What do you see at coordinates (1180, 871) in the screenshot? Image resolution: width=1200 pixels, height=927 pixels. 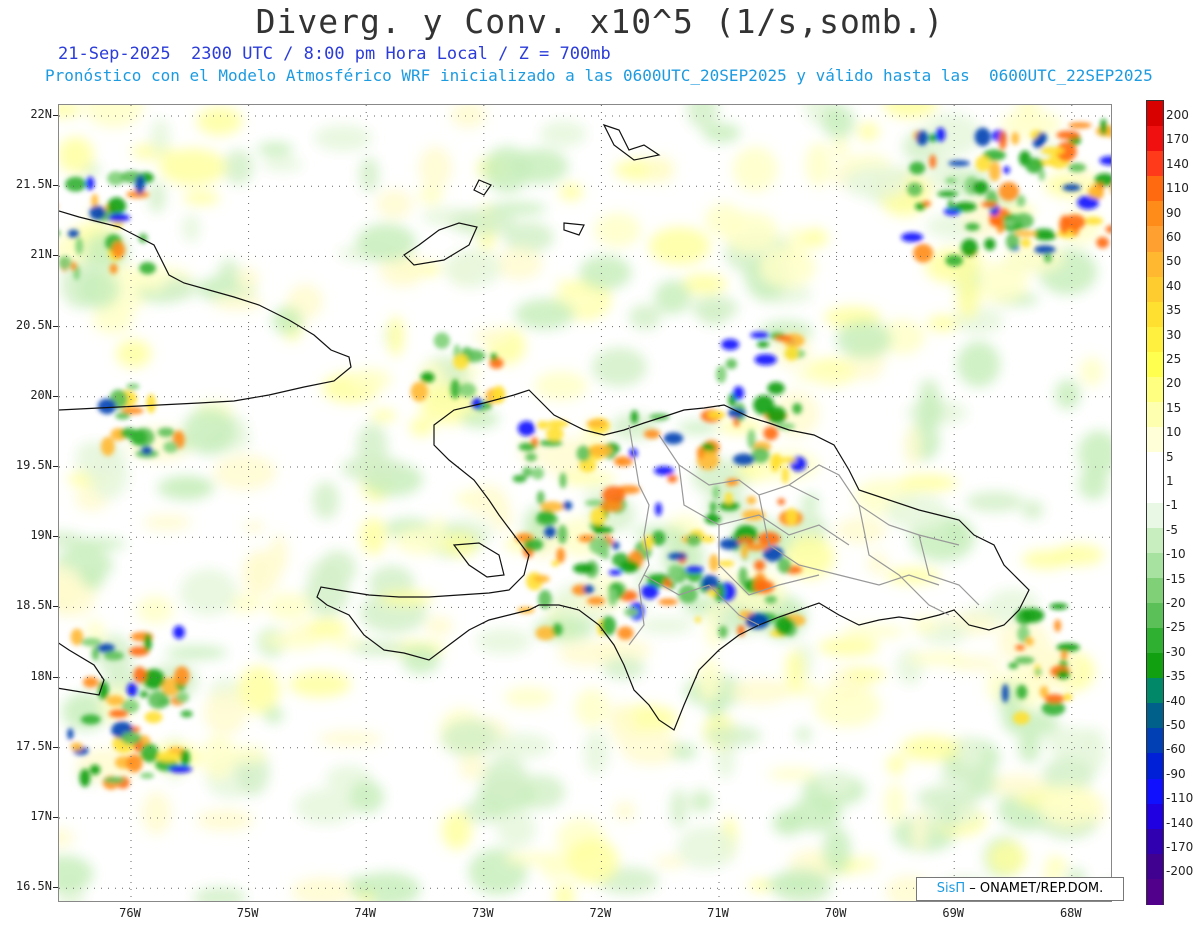 I see `colorbar-label: -200` at bounding box center [1180, 871].